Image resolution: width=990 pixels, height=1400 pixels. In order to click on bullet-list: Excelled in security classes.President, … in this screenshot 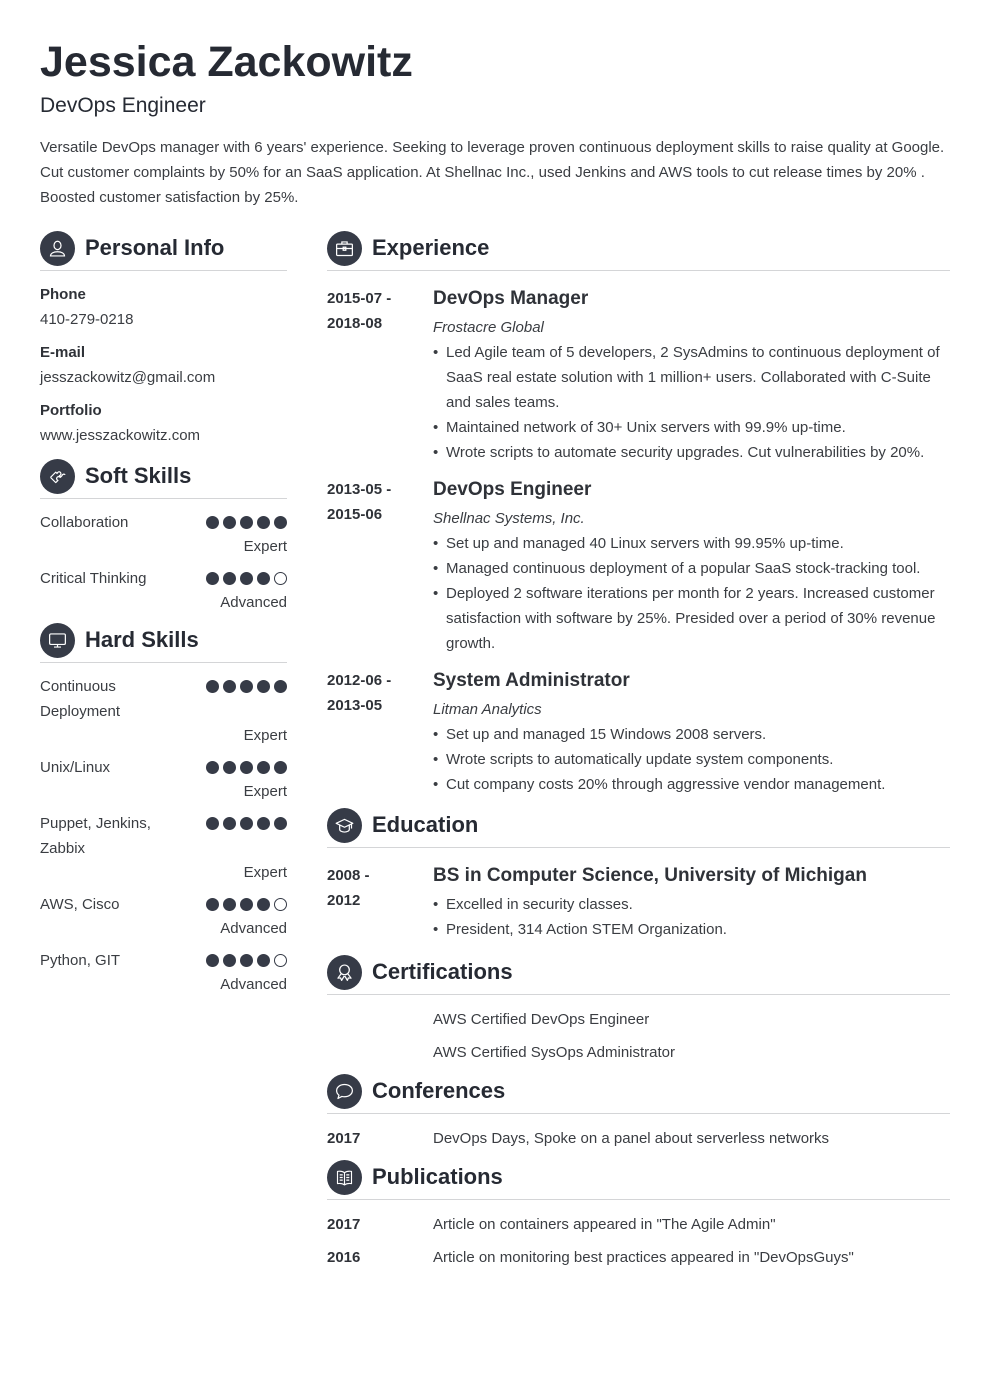, I will do `click(691, 917)`.